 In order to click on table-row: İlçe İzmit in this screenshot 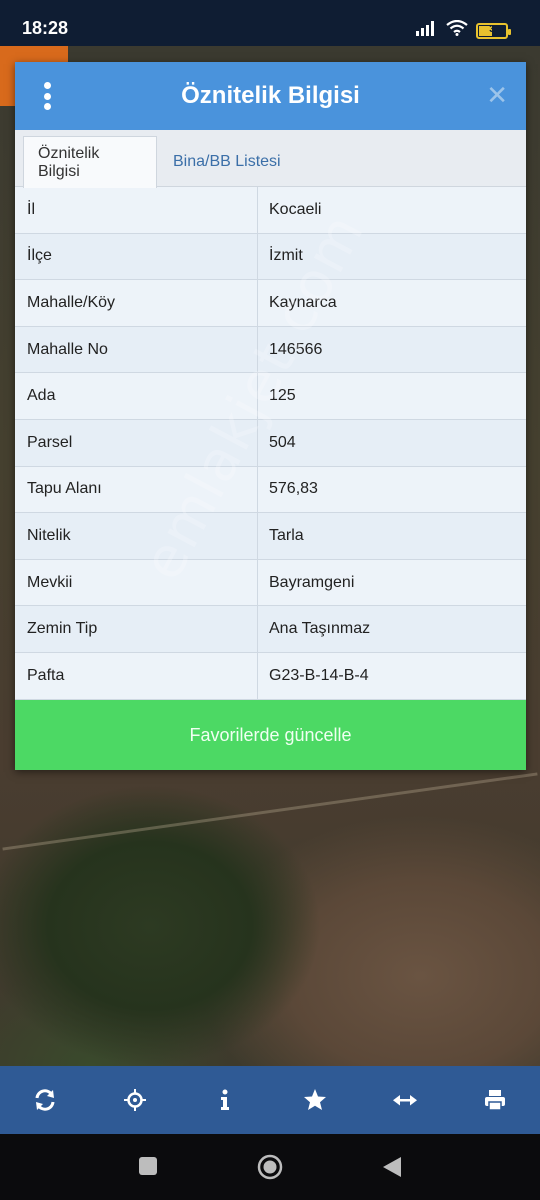, I will do `click(270, 257)`.